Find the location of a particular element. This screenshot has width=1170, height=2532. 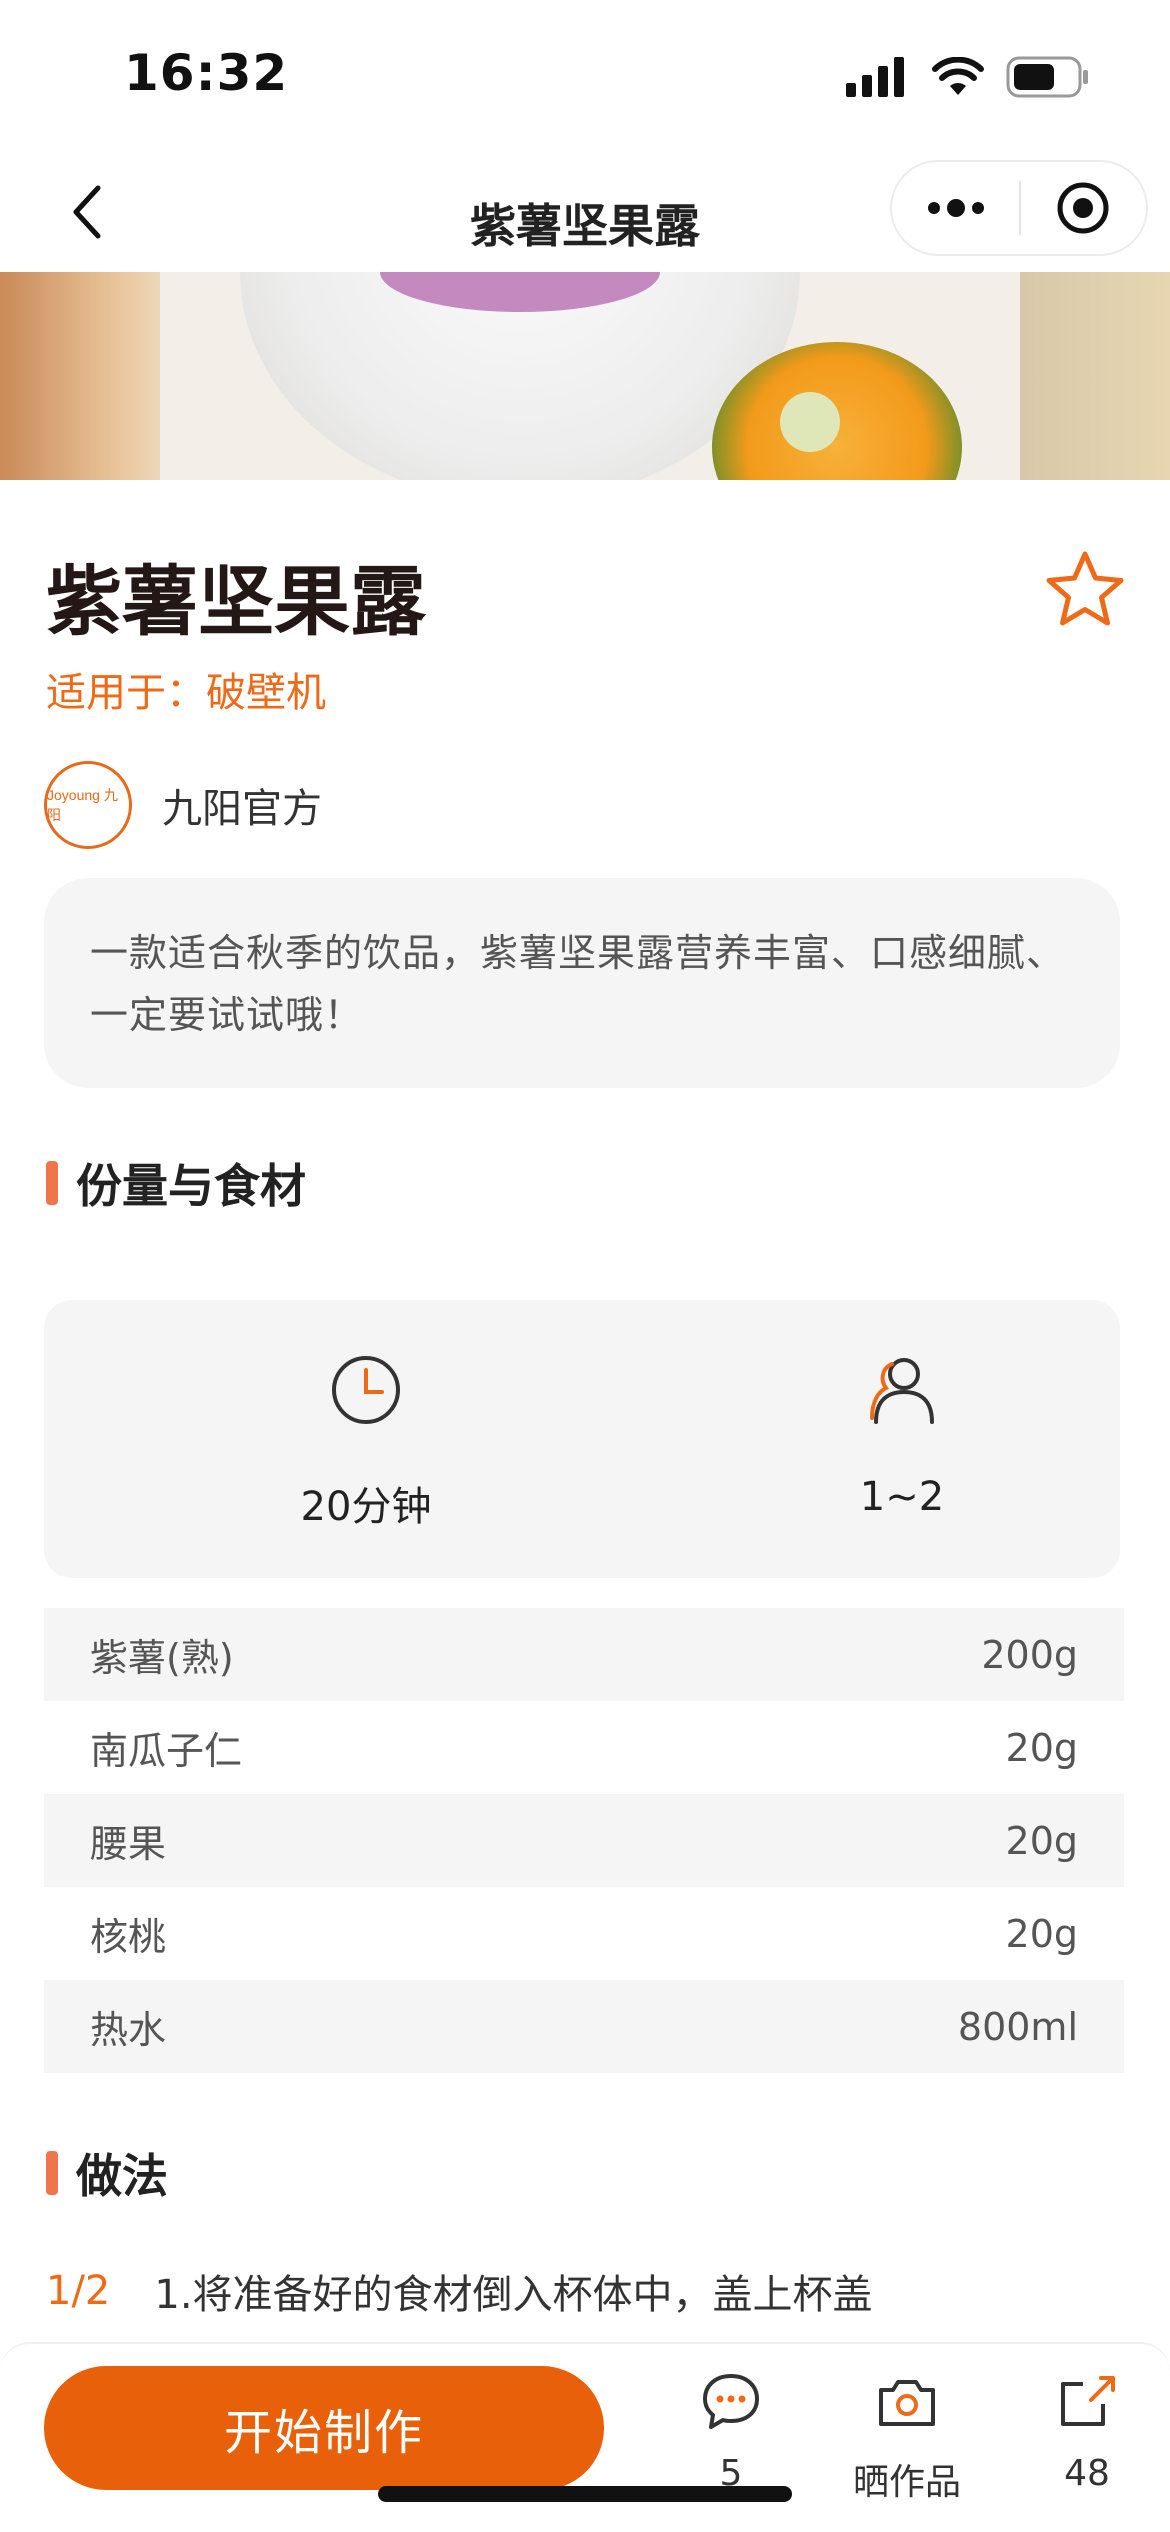

more-button is located at coordinates (955, 208).